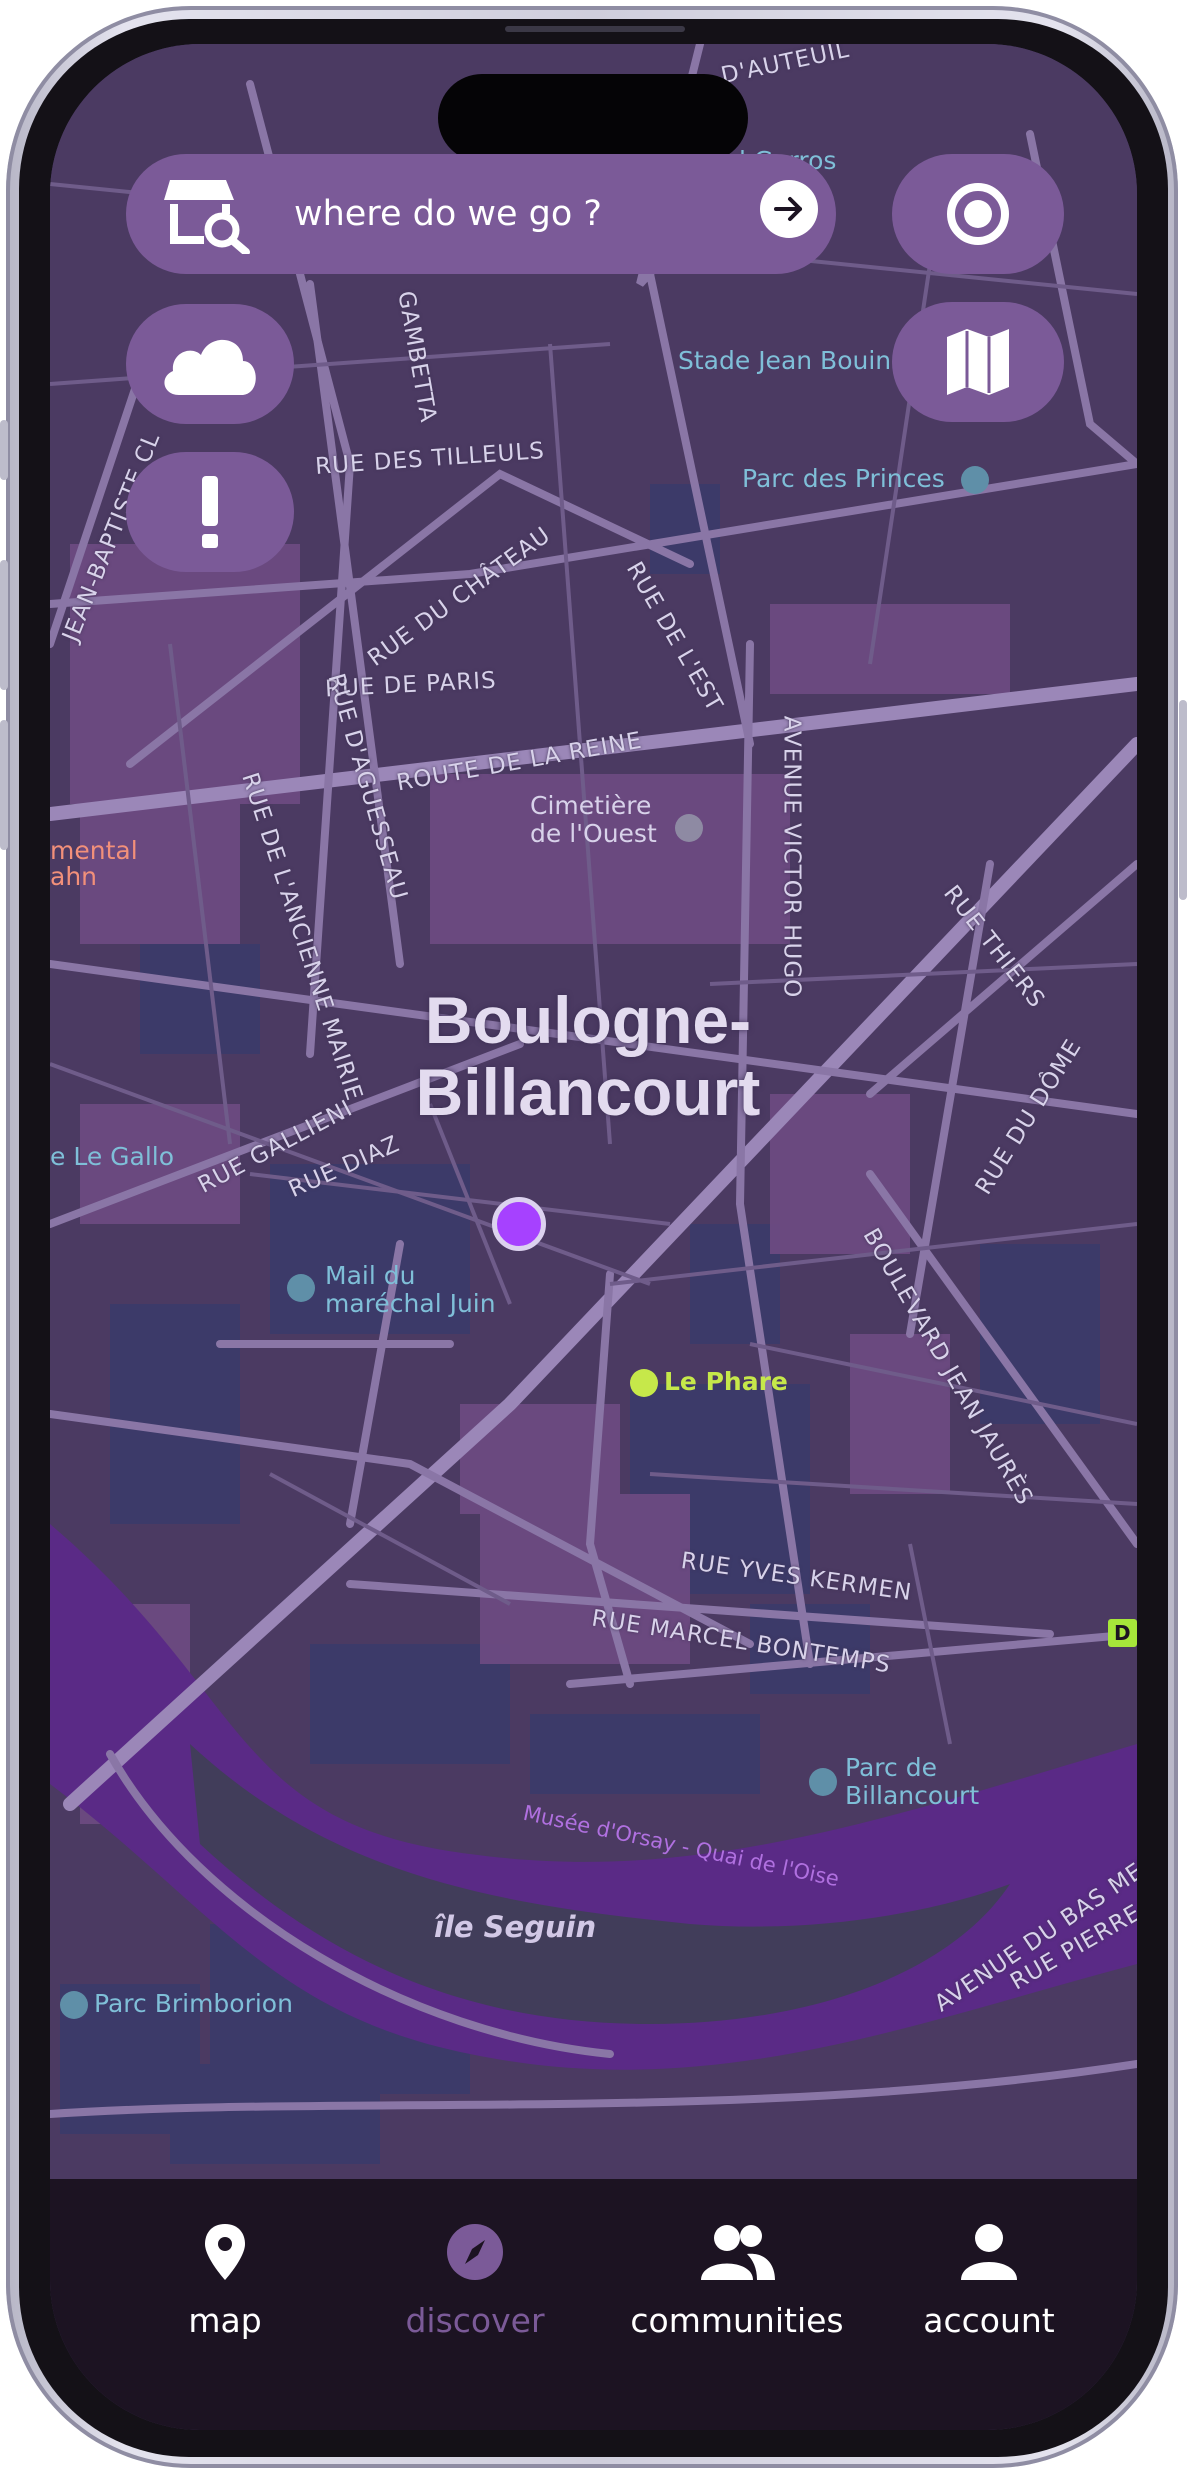 The image size is (1187, 2476). I want to click on cloud-icon, so click(210, 367).